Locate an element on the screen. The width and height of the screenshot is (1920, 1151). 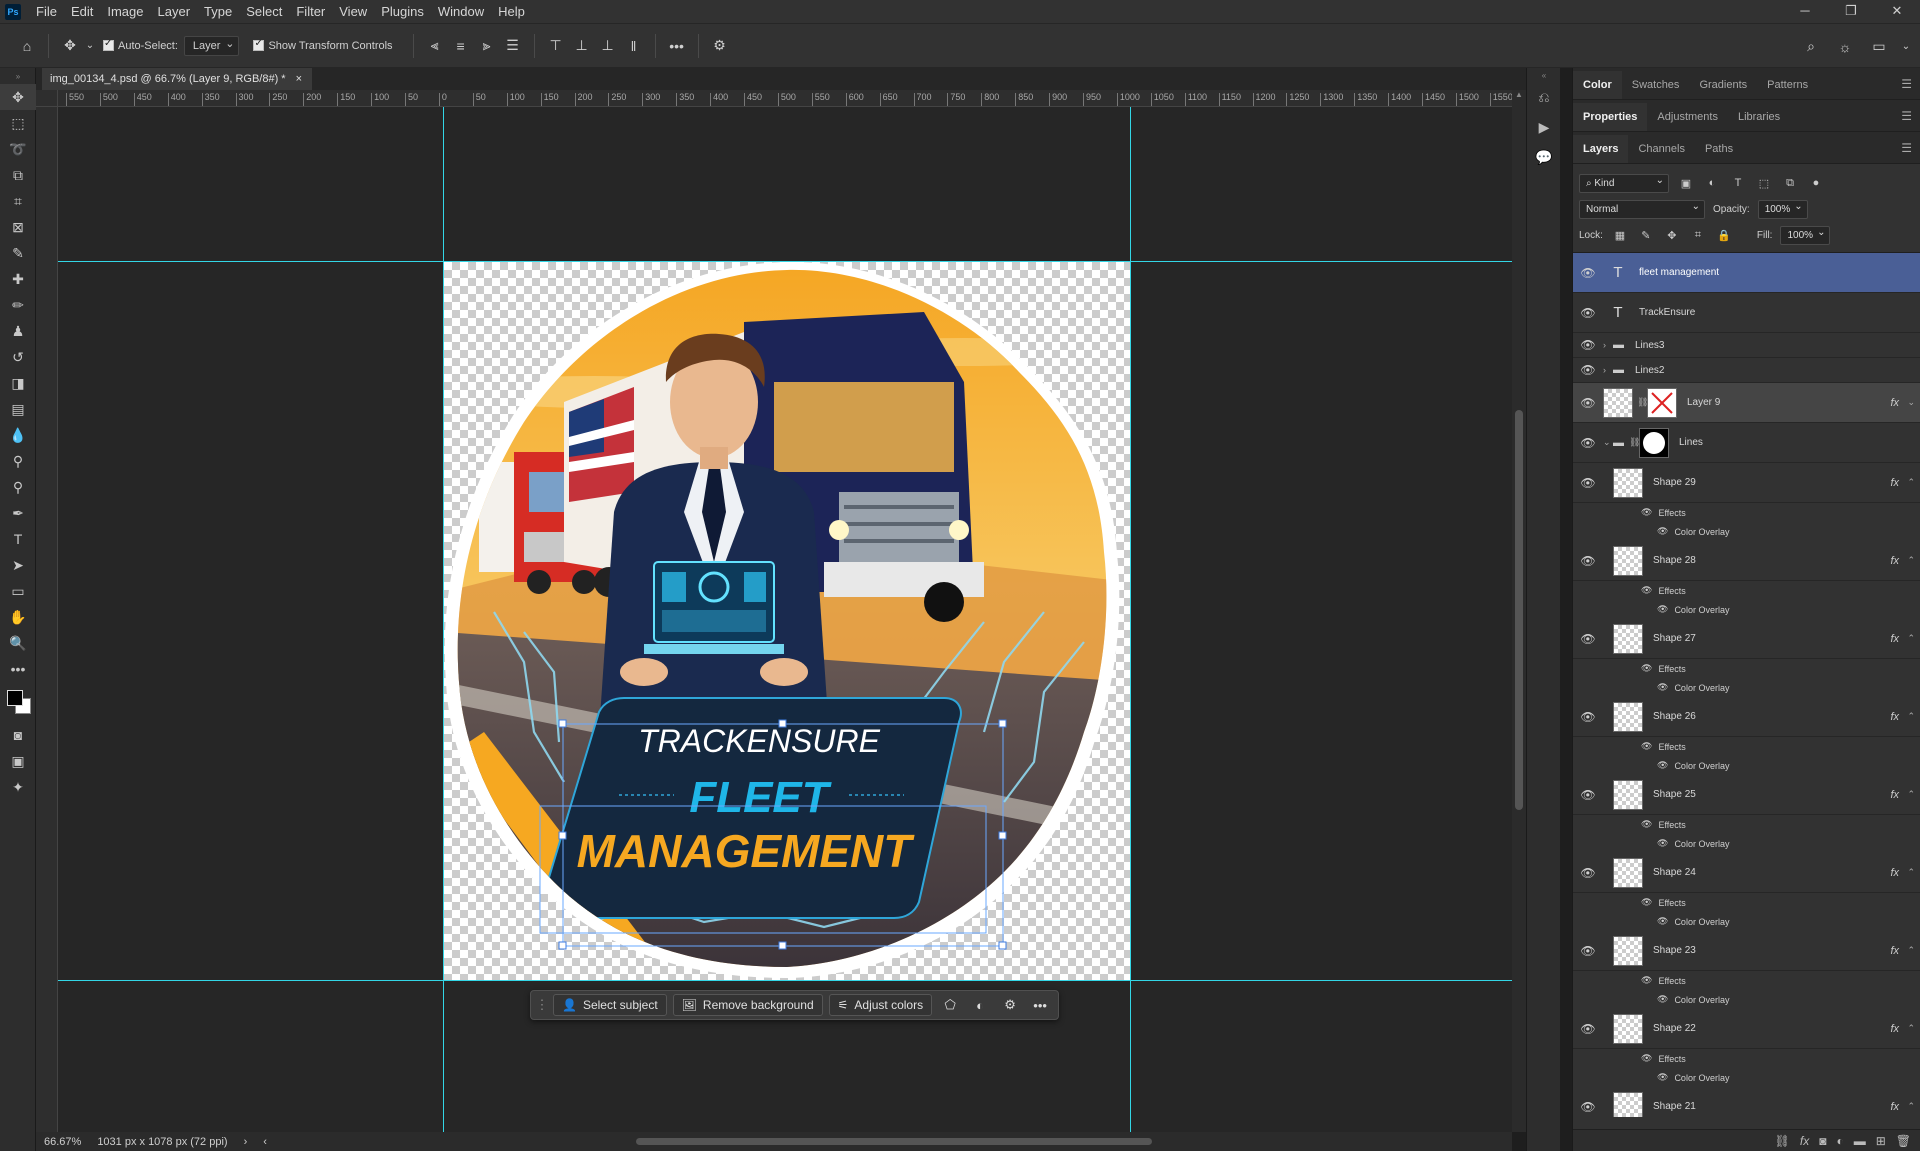
drag-handle-icon: ⋮ is located at coordinates (542, 1005).